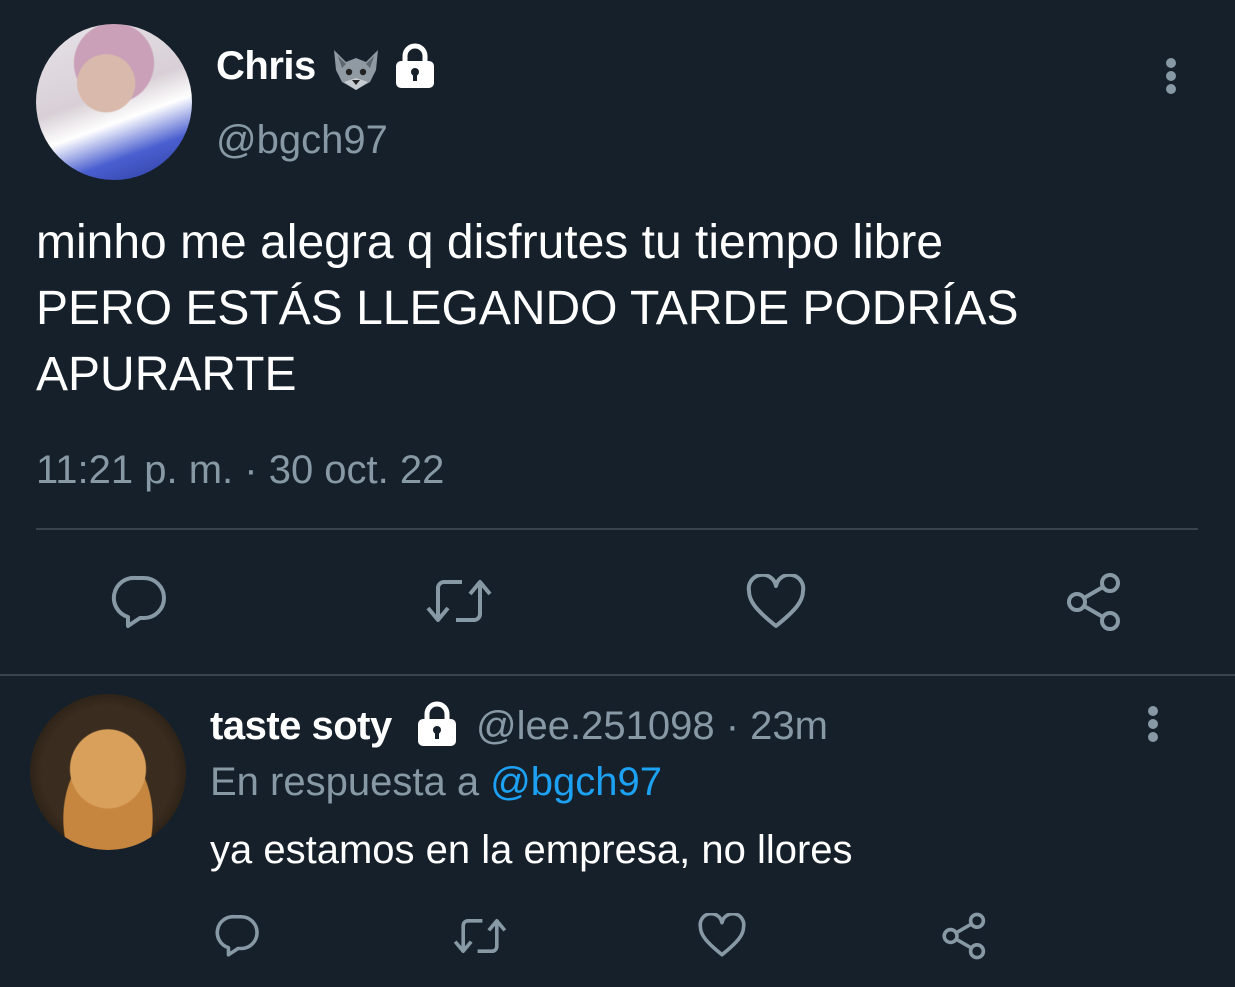 The height and width of the screenshot is (987, 1235). Describe the element at coordinates (1171, 76) in the screenshot. I see `tweet-more-menu` at that location.